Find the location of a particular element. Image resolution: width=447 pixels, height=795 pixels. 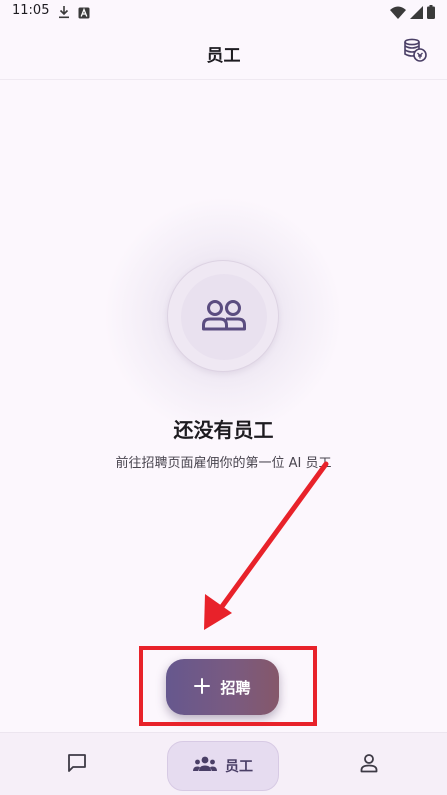

status-time: 11:05 is located at coordinates (31, 10).